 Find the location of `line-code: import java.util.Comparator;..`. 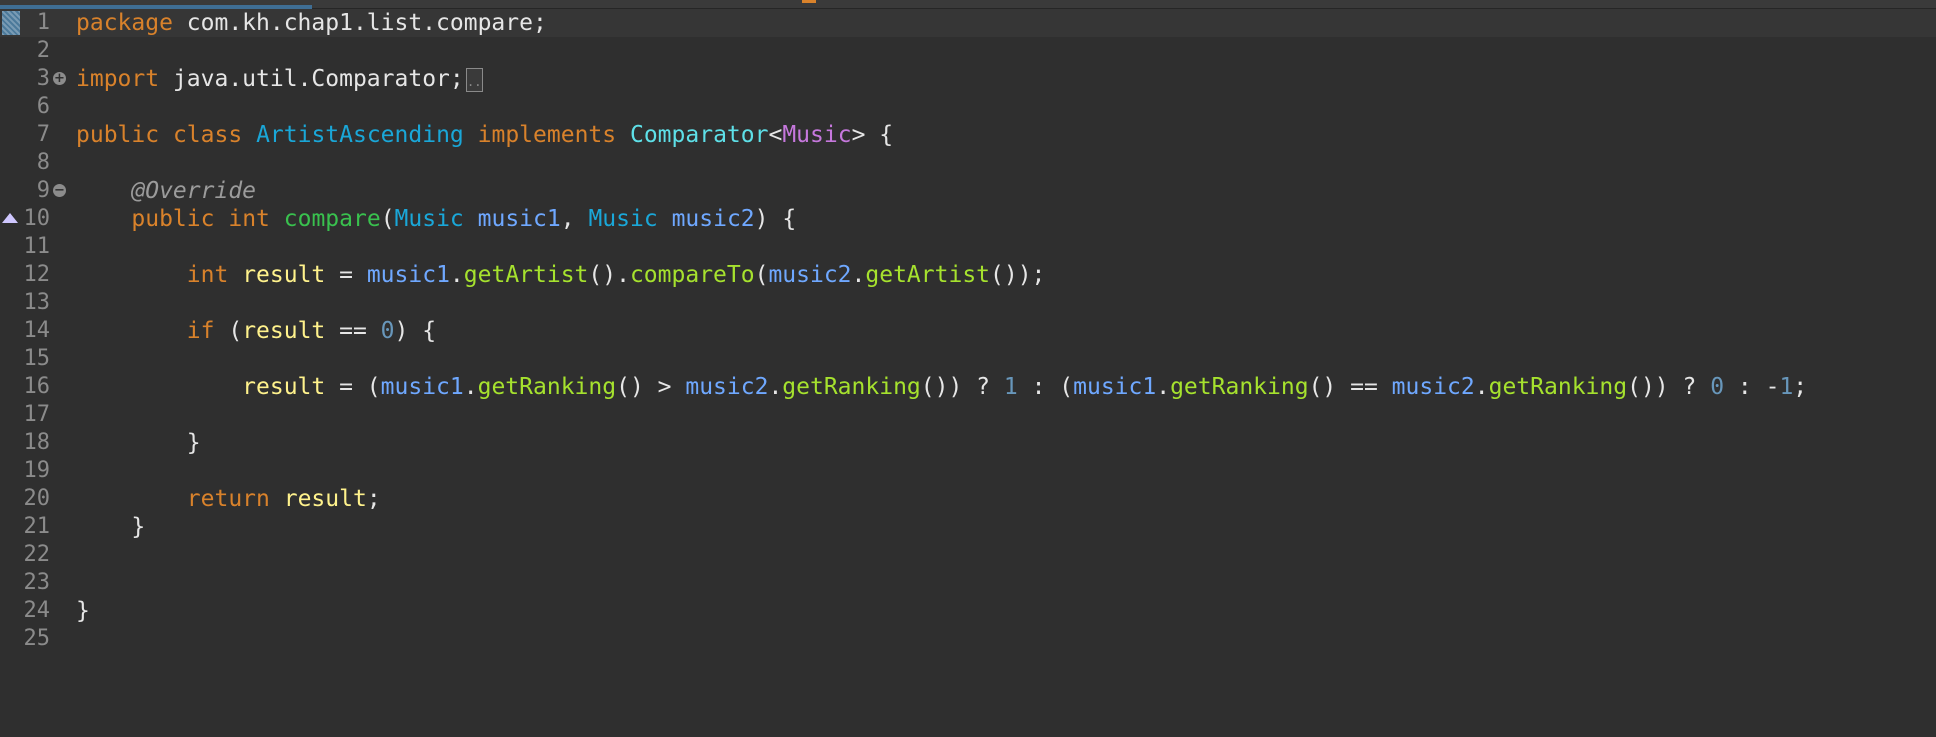

line-code: import java.util.Comparator;.. is located at coordinates (279, 79).